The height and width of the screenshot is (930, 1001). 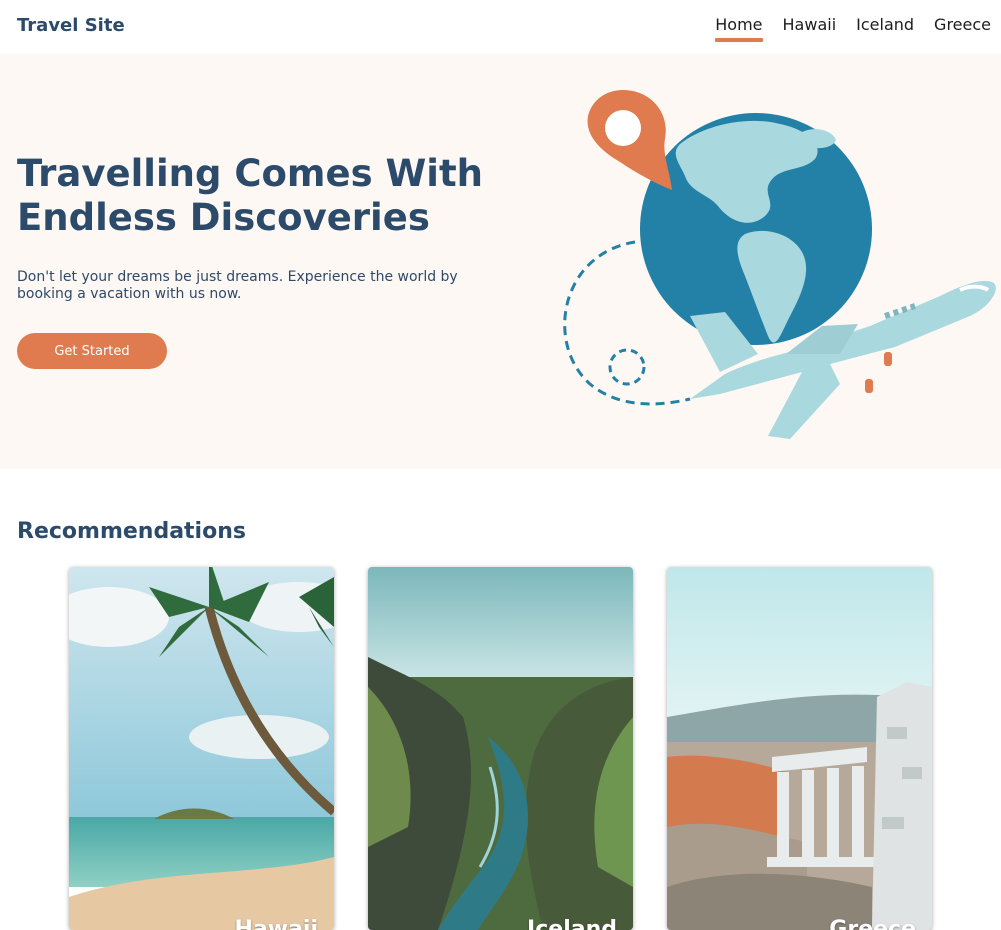 What do you see at coordinates (131, 531) in the screenshot?
I see `recommendations-title: Recommendations` at bounding box center [131, 531].